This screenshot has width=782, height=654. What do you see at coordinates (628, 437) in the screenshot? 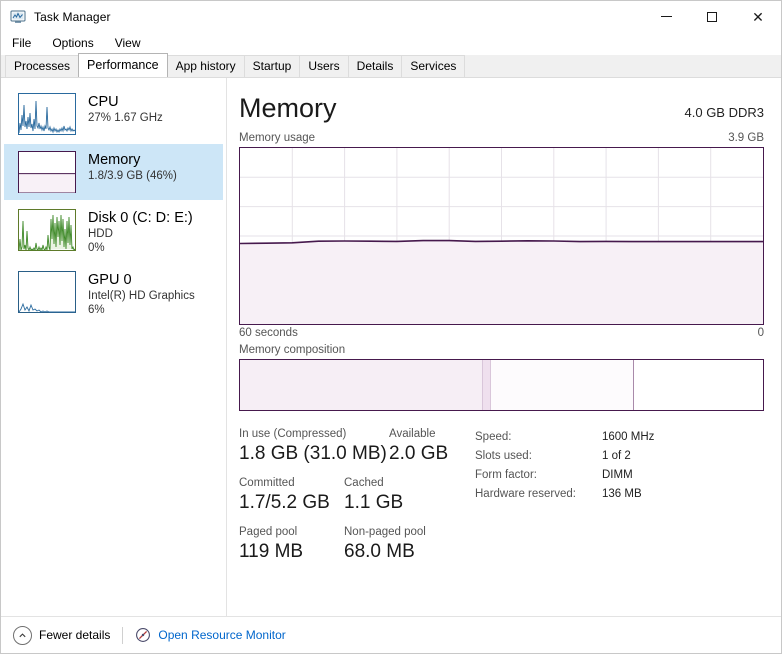
I see `spec-speed-value: 1600 MHz` at bounding box center [628, 437].